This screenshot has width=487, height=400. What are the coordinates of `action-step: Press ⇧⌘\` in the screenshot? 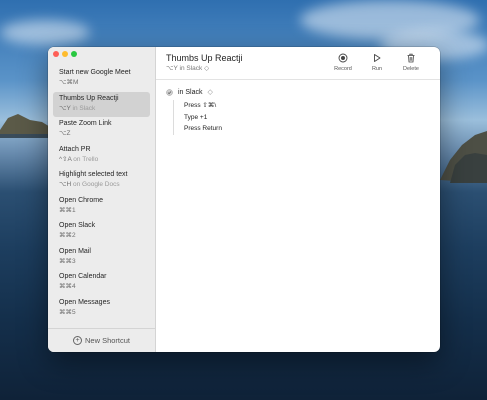 It's located at (307, 106).